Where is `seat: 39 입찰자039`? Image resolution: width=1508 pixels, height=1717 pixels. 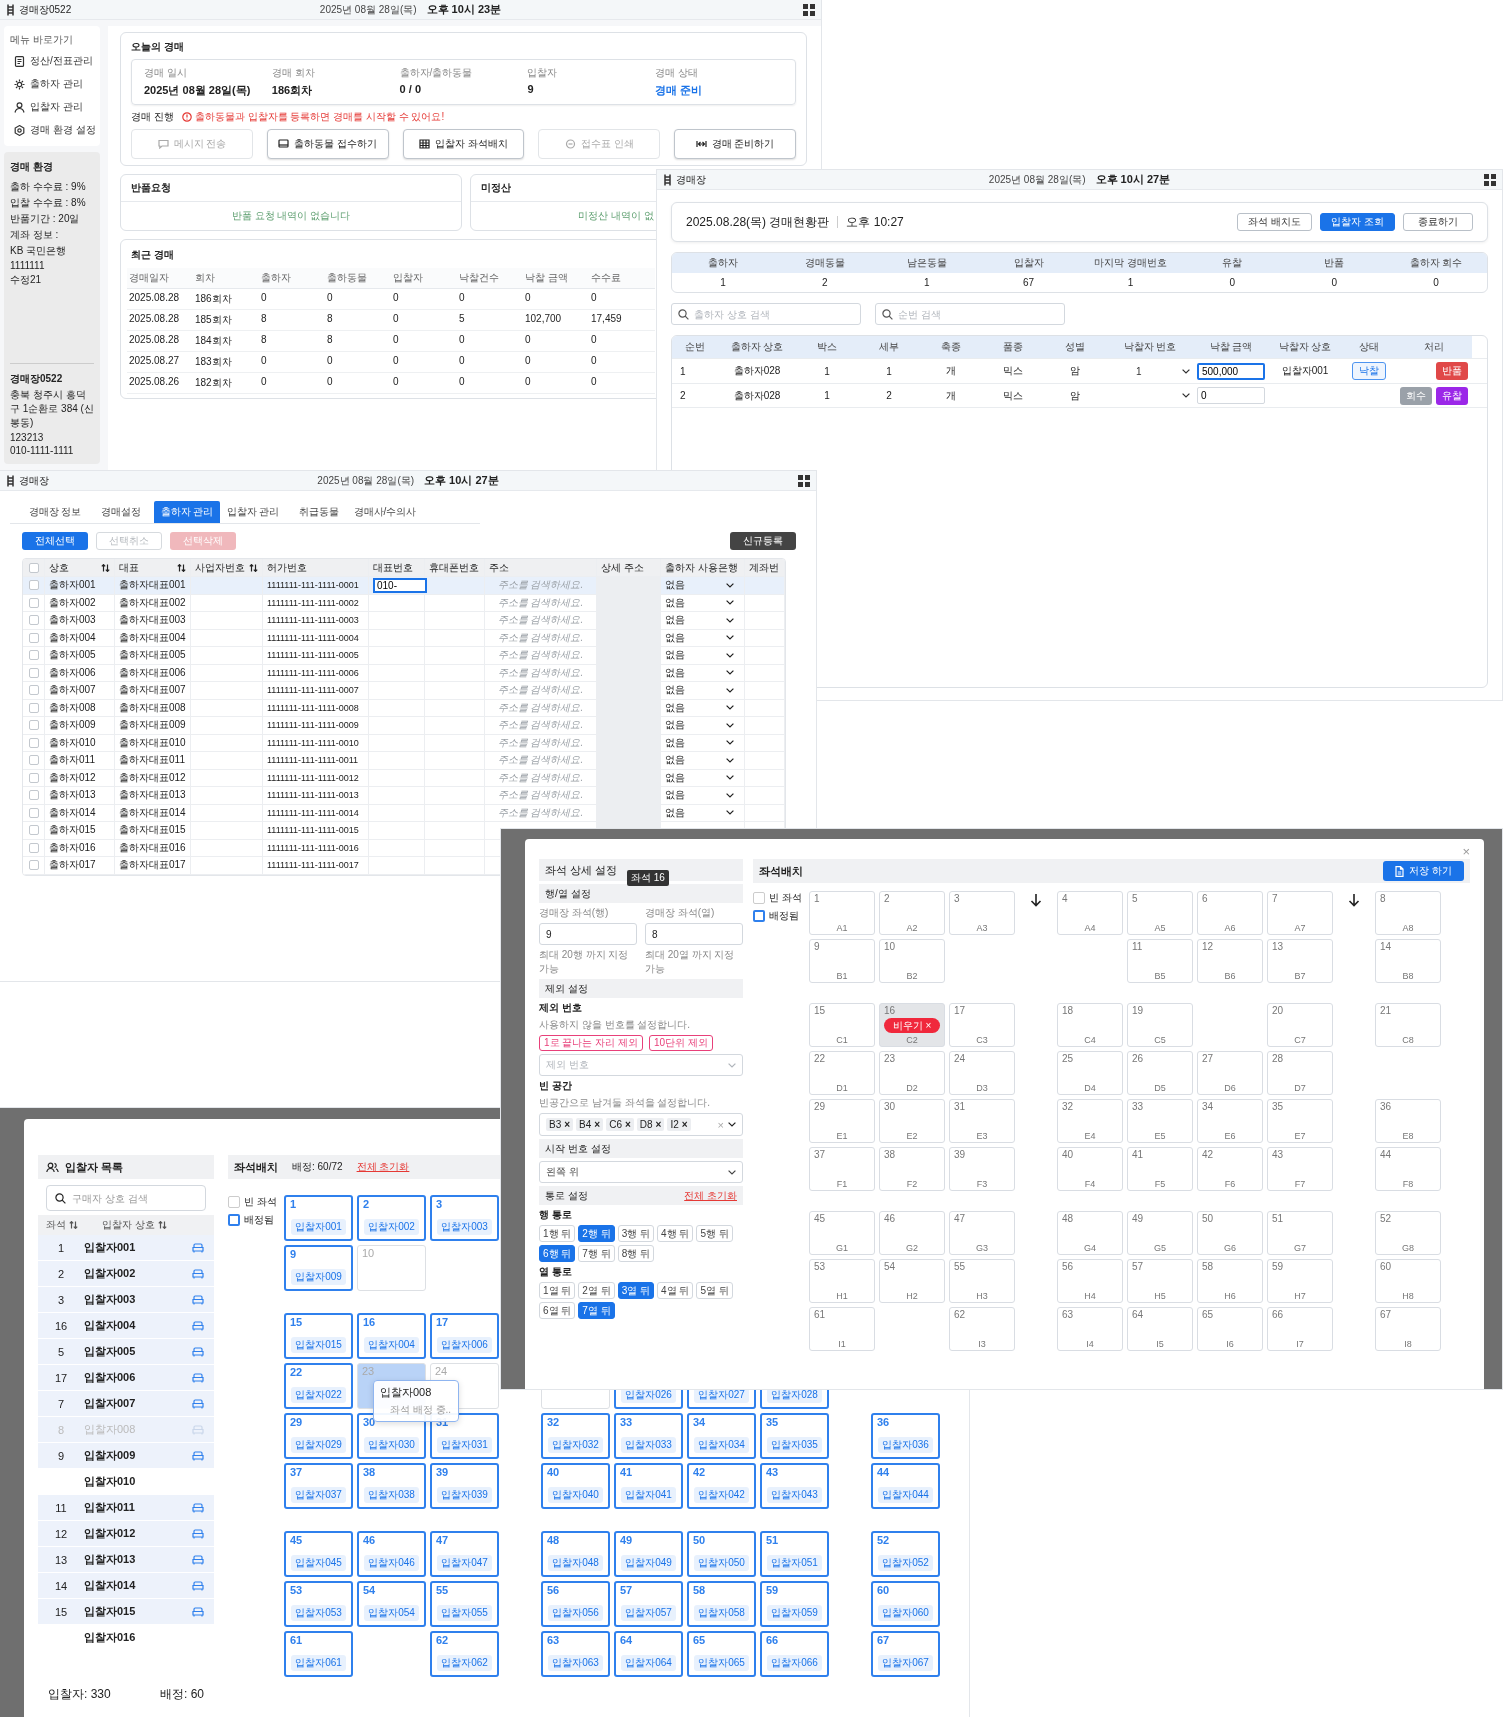
seat: 39 입찰자039 is located at coordinates (464, 1486).